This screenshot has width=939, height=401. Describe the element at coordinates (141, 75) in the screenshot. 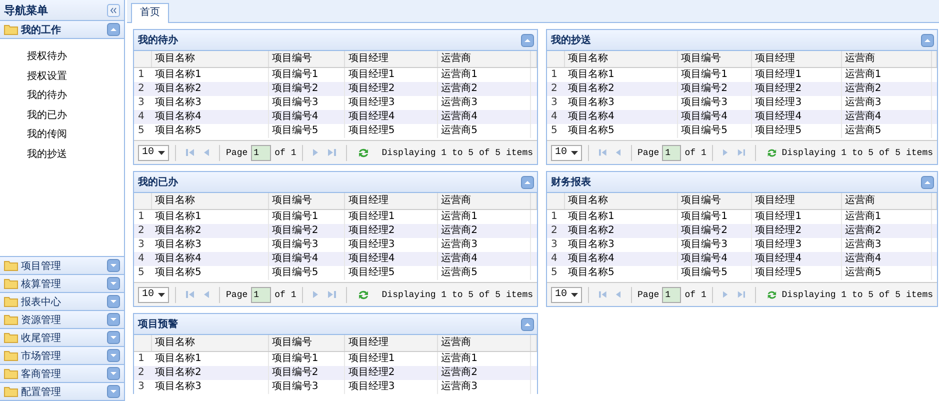

I see `row-number: 1` at that location.